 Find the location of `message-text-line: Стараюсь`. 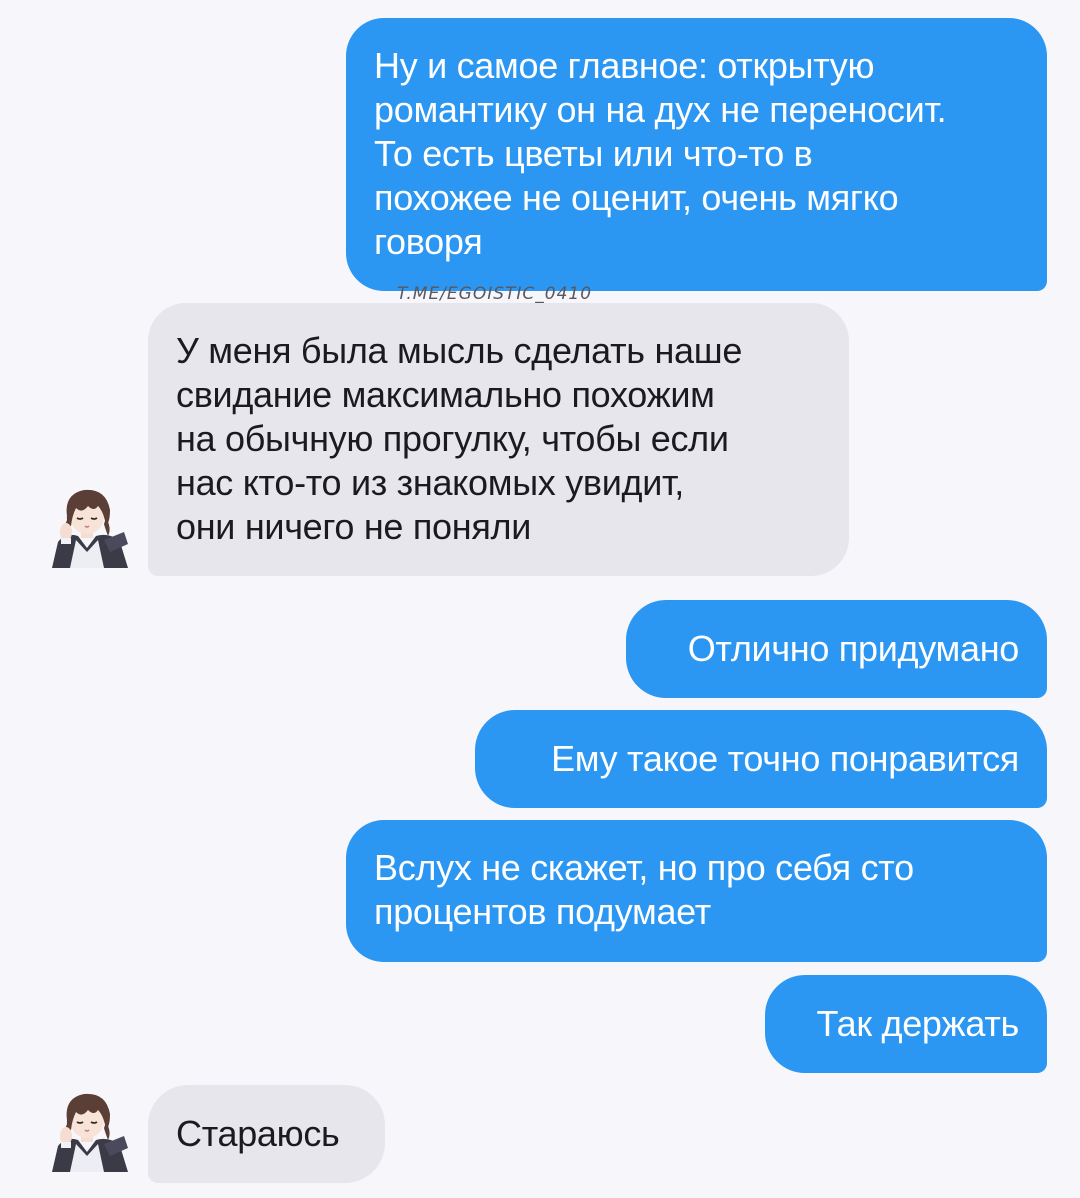

message-text-line: Стараюсь is located at coordinates (258, 1133).